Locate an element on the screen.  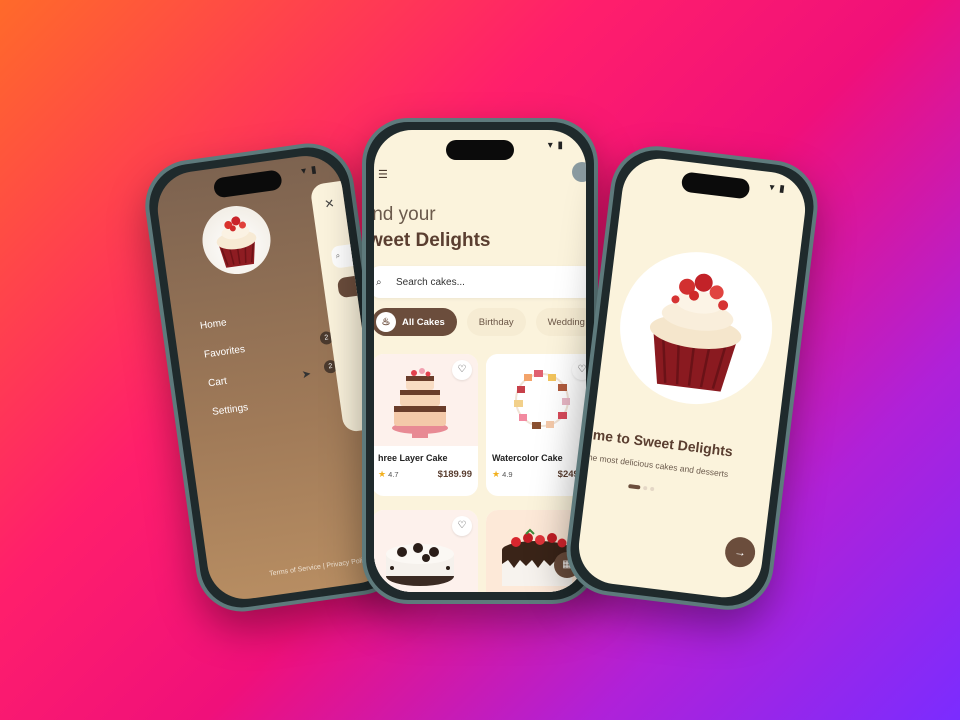
chip-label: Wedding is located at coordinates (566, 322).